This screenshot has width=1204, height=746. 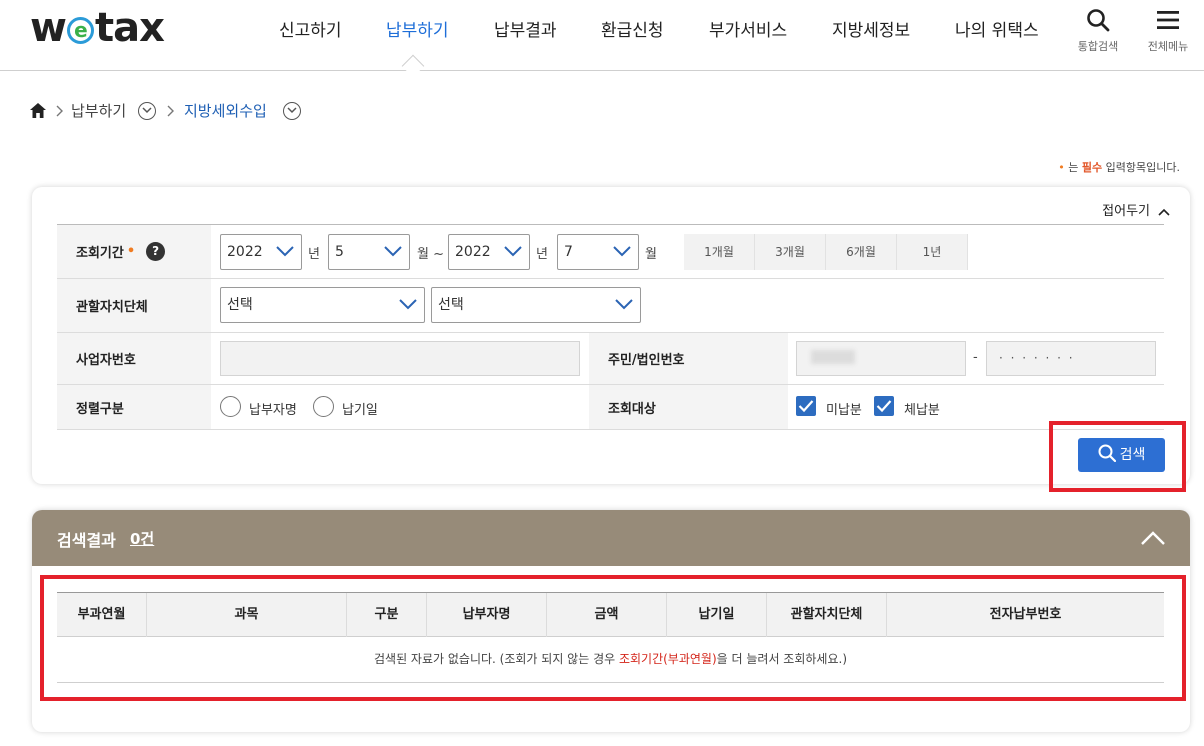 What do you see at coordinates (1168, 31) in the screenshot?
I see `all-menu: 전체메뉴` at bounding box center [1168, 31].